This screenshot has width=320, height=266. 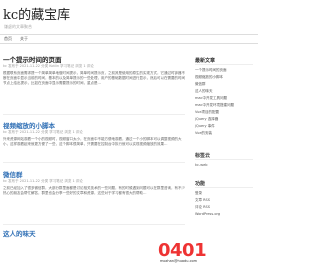 What do you see at coordinates (18, 26) in the screenshot?
I see `site-description: 谦虚的文章聚合` at bounding box center [18, 26].